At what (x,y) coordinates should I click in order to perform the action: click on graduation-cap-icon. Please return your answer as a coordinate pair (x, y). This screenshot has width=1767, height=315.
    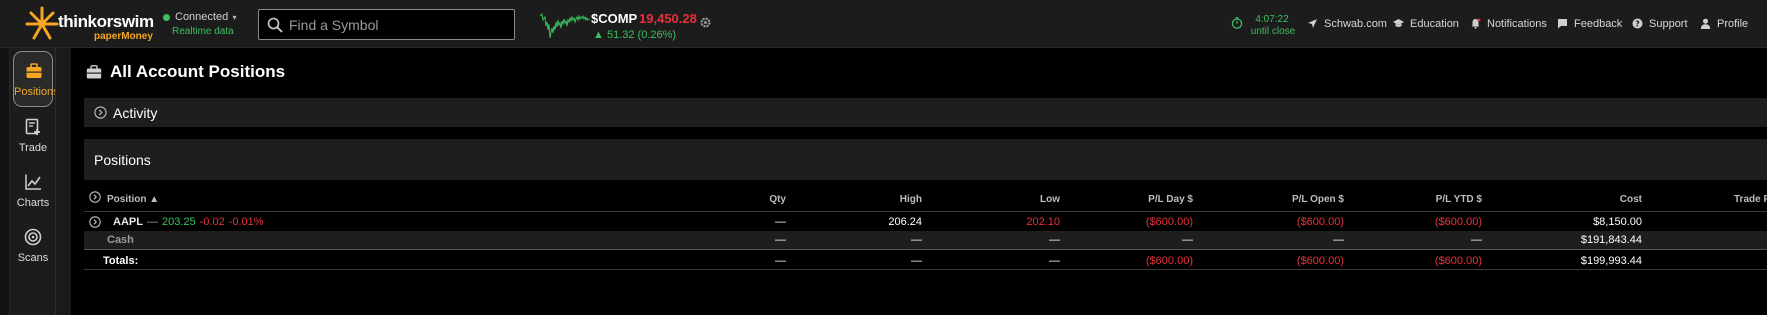
    Looking at the image, I should click on (1398, 23).